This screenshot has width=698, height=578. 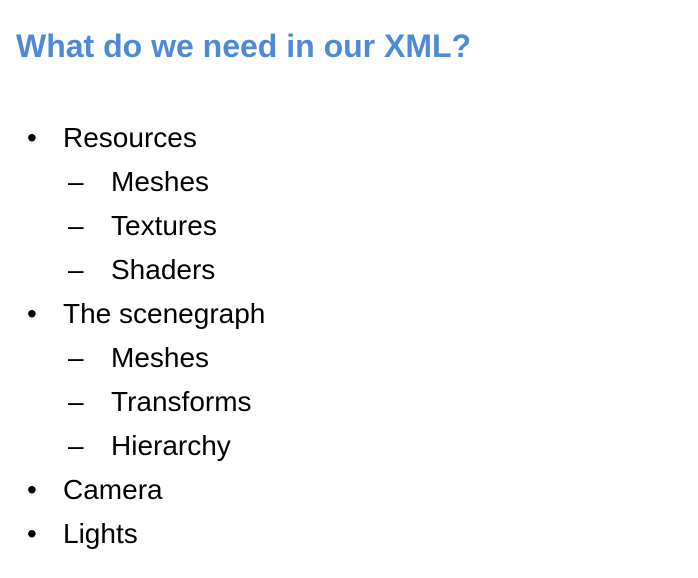 I want to click on sub-bullet-item-hierarchy: – Hierarchy, so click(x=349, y=446).